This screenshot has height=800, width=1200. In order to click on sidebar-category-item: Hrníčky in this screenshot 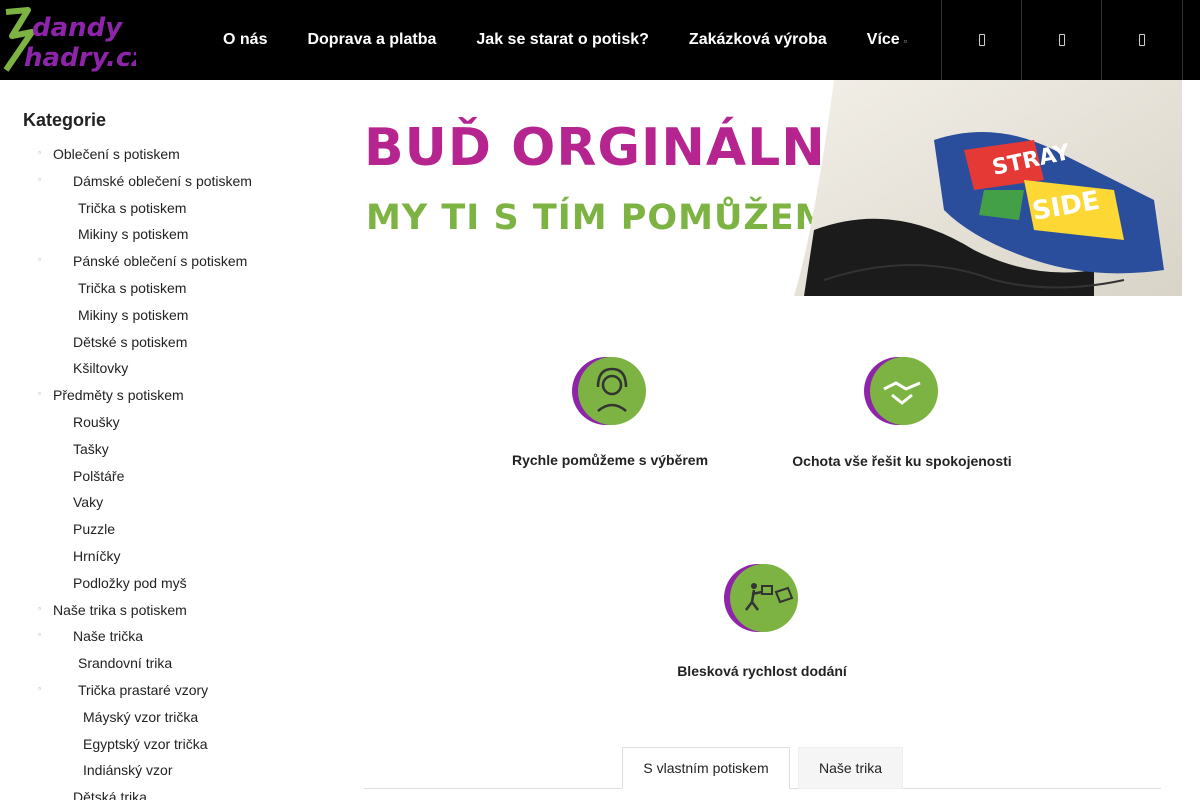, I will do `click(170, 556)`.